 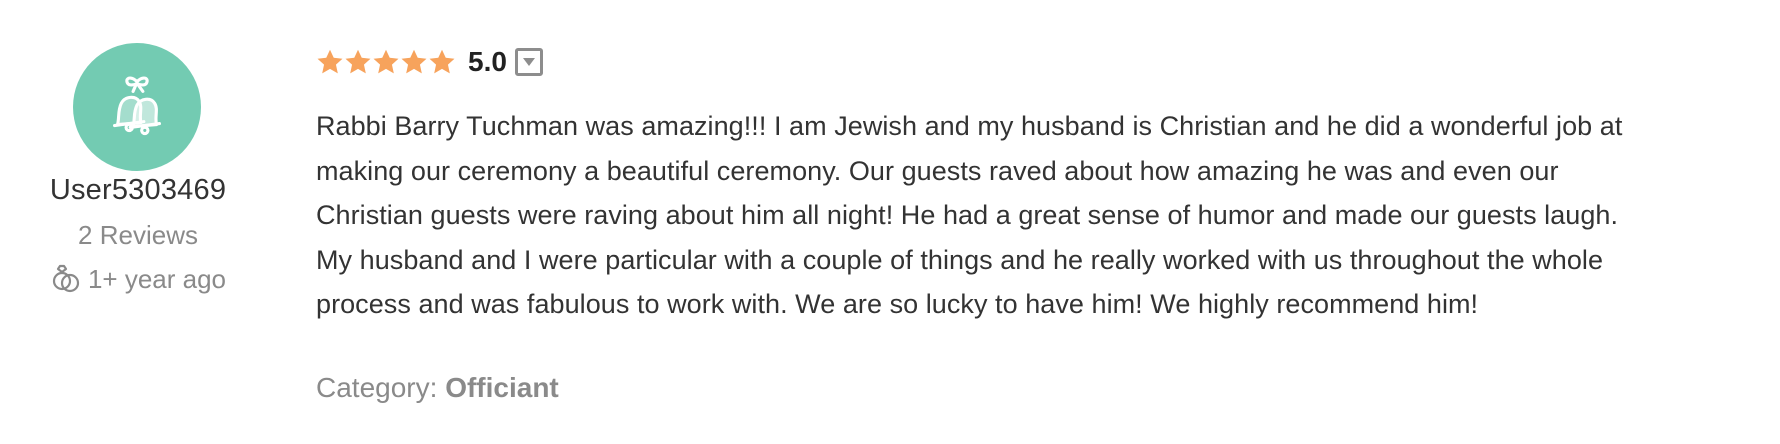 I want to click on dropdown-toggle-icon, so click(x=528, y=62).